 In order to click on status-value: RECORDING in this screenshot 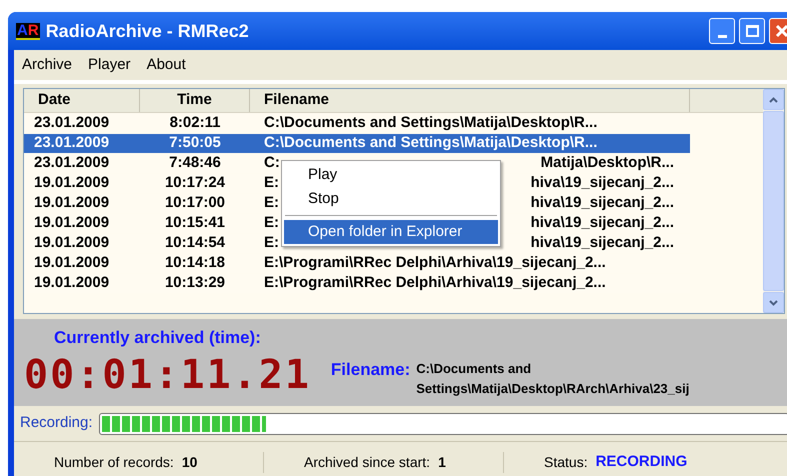, I will do `click(642, 462)`.